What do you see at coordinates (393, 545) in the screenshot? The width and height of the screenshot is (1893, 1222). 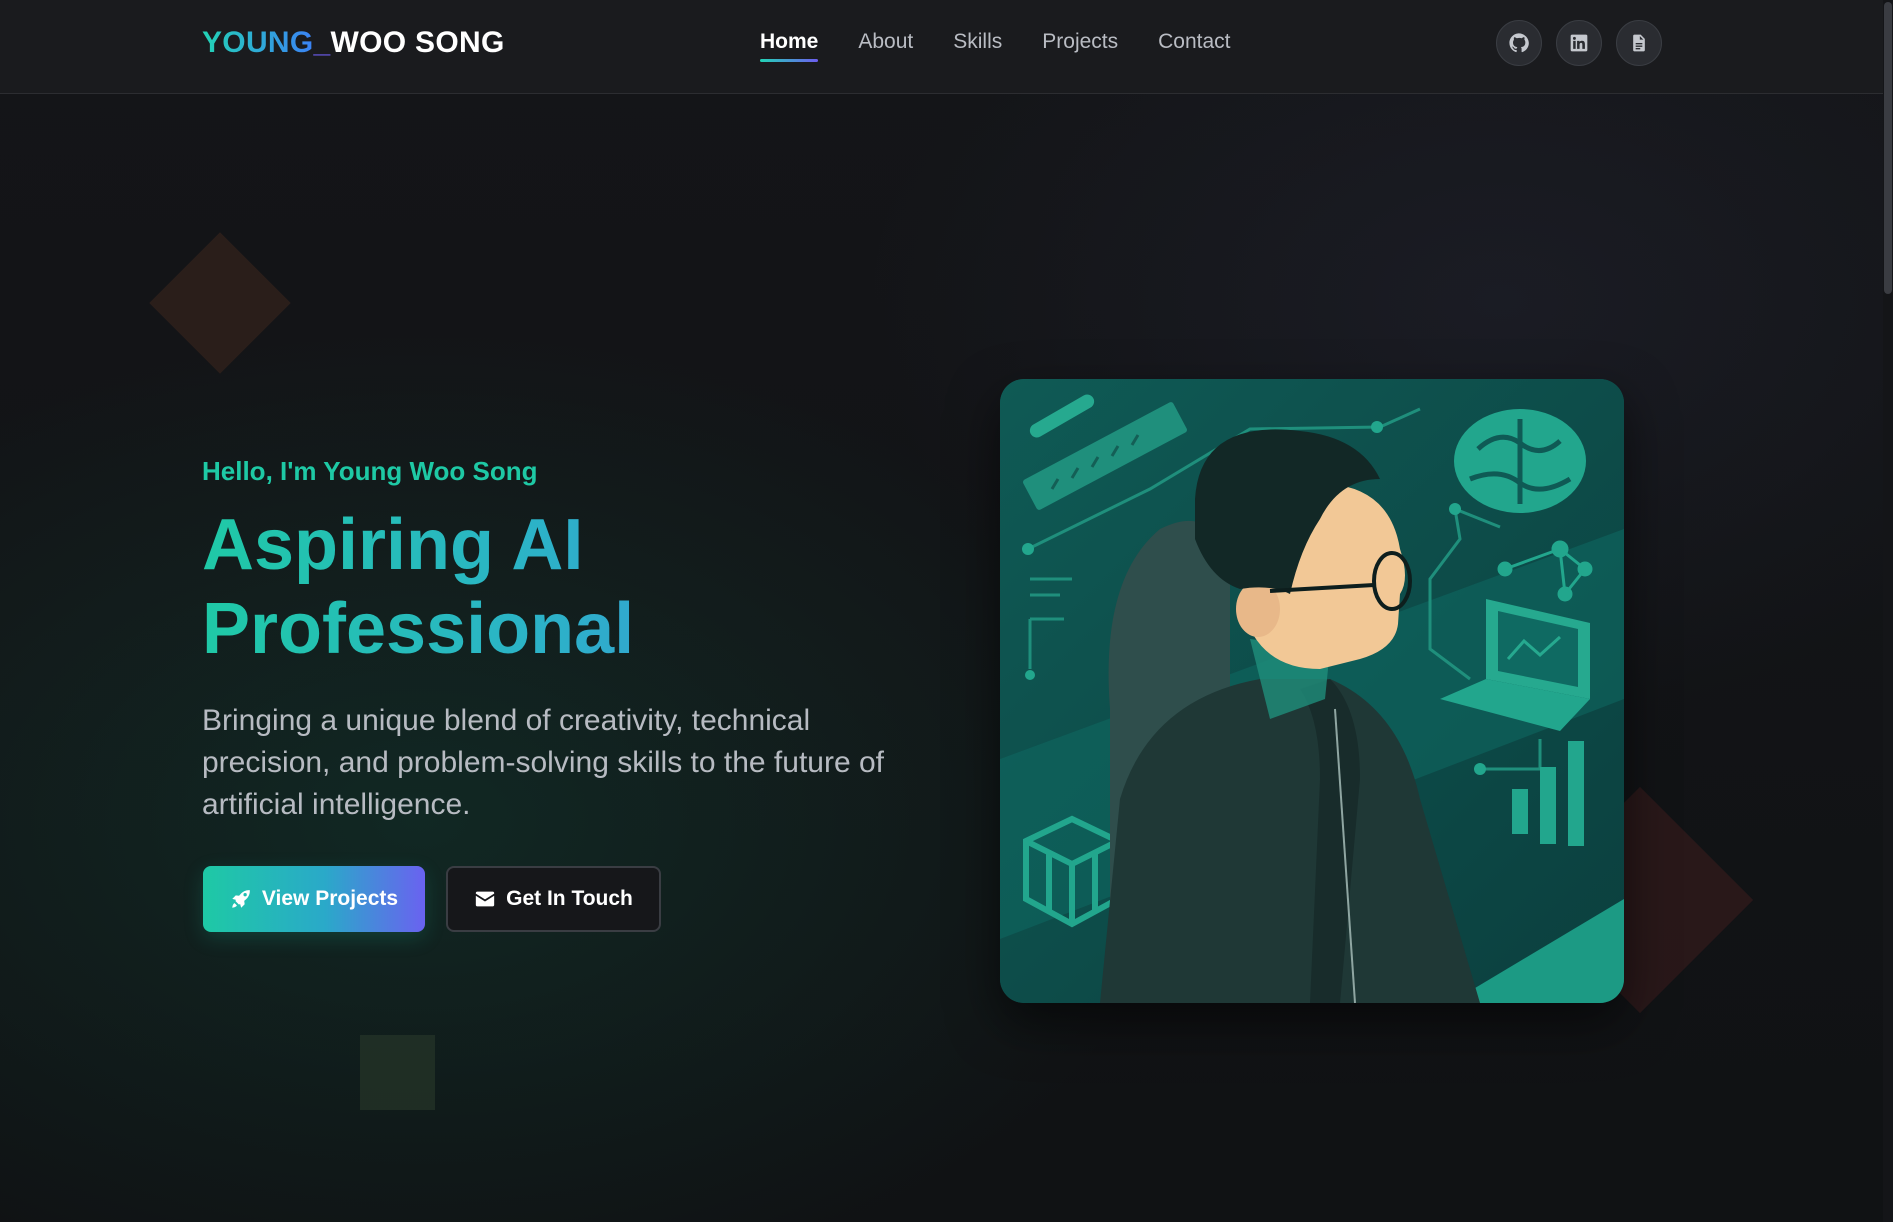 I see `hero-headline-line-1: Aspiring AI` at bounding box center [393, 545].